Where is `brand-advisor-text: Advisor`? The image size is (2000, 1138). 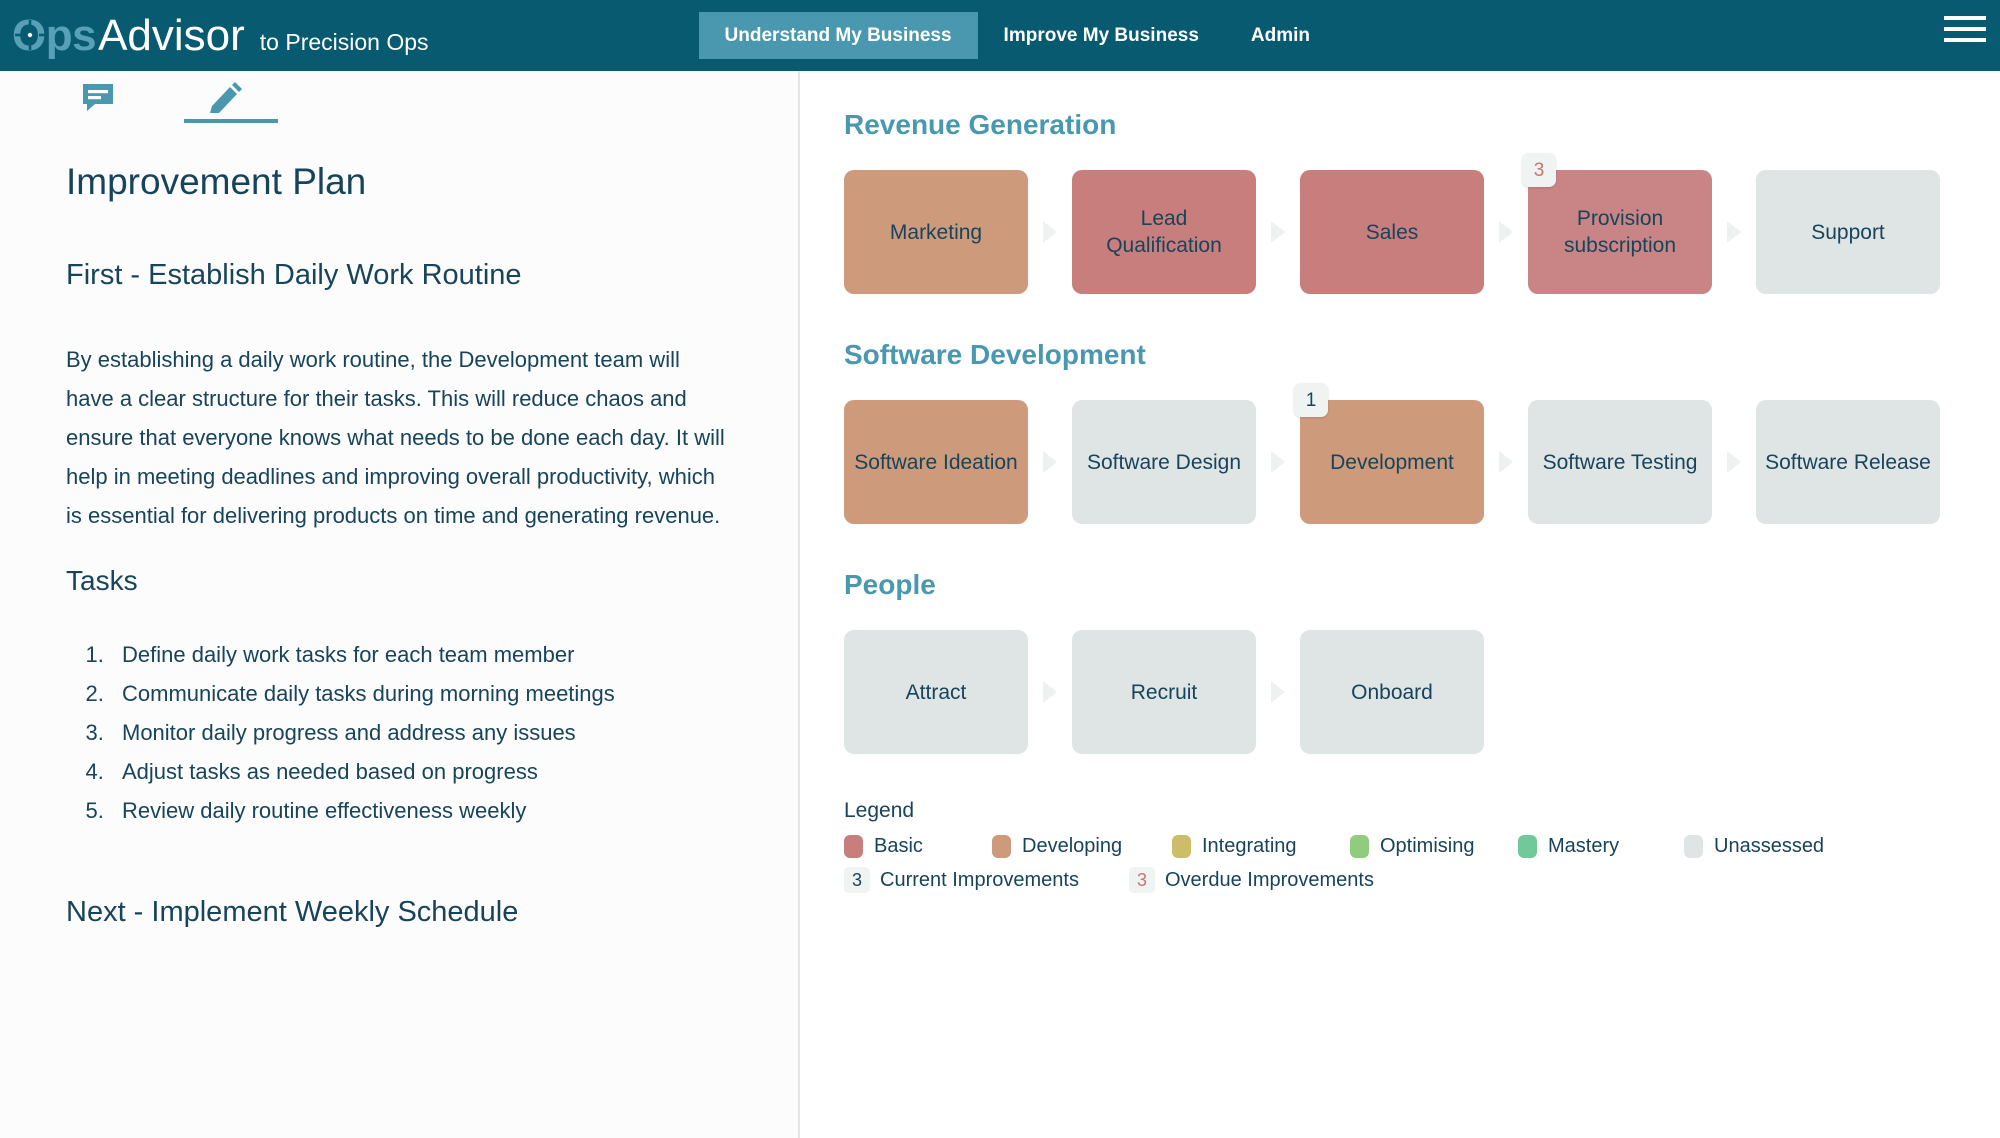 brand-advisor-text: Advisor is located at coordinates (171, 35).